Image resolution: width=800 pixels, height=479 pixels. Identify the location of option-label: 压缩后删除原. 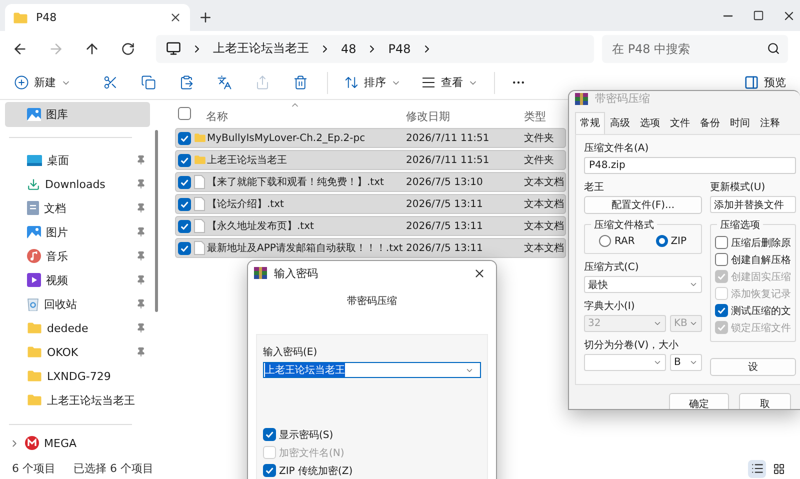
(761, 243).